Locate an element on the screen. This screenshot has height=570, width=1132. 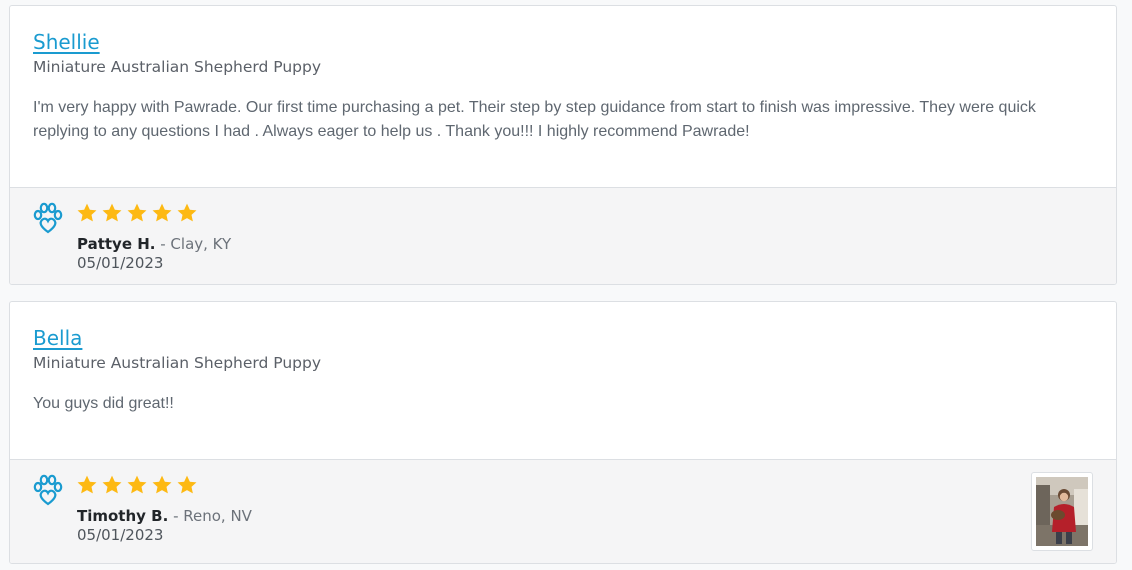
review-photo is located at coordinates (1062, 511).